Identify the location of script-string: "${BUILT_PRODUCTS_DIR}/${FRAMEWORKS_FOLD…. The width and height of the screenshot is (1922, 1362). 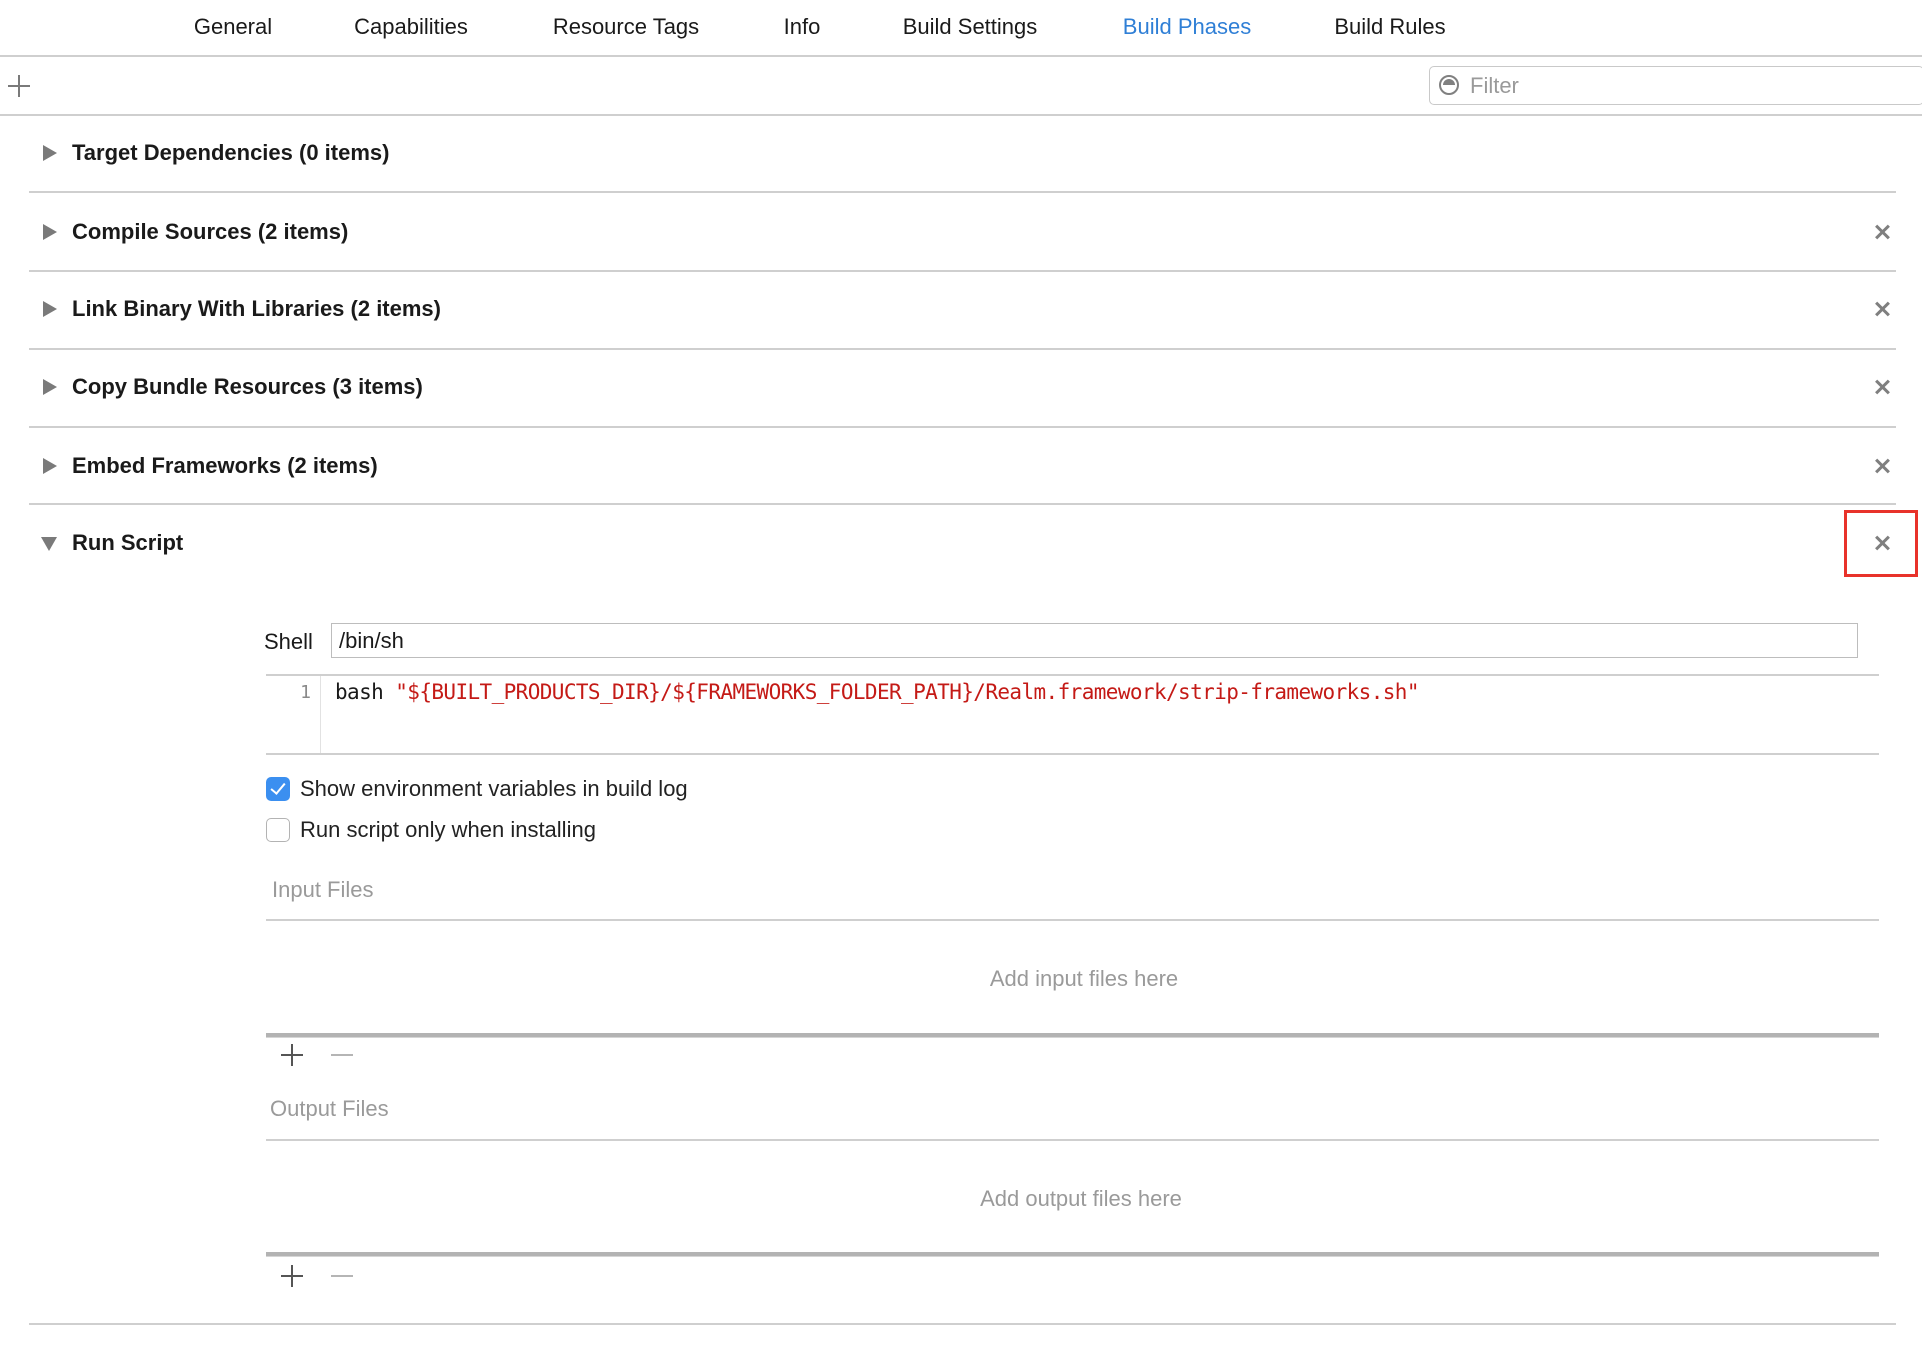
(907, 692).